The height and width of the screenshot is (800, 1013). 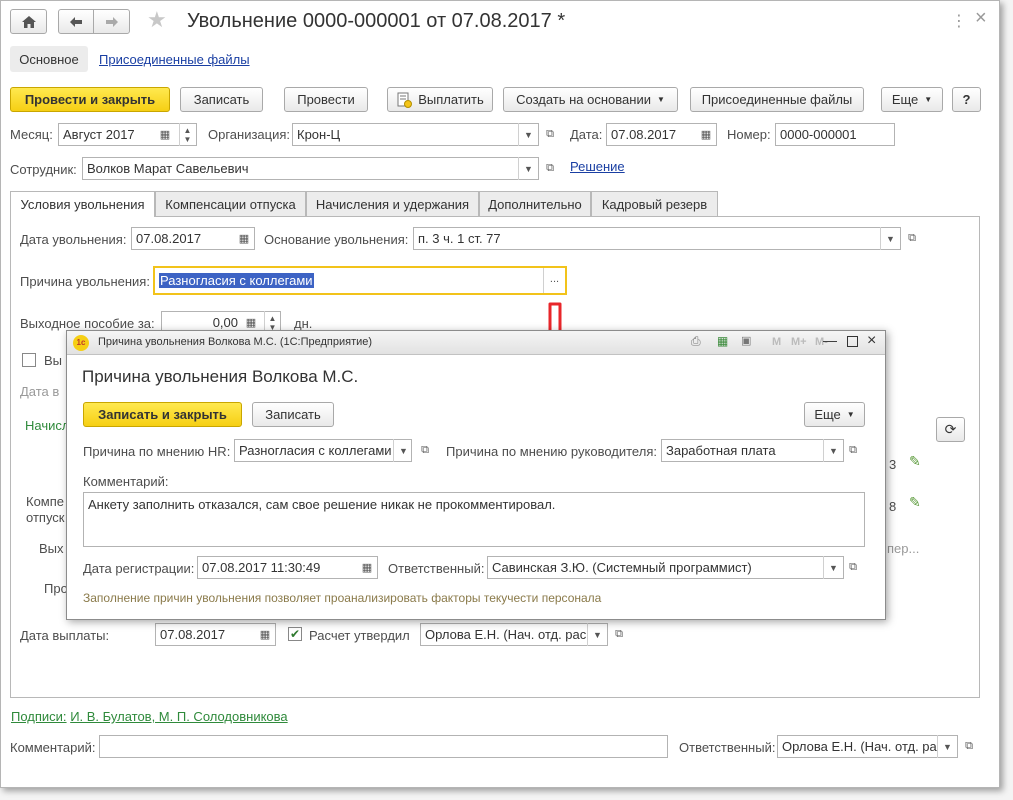 I want to click on responsible-value: Орлова Е.Н. (Нач. отд. ра, so click(x=859, y=746).